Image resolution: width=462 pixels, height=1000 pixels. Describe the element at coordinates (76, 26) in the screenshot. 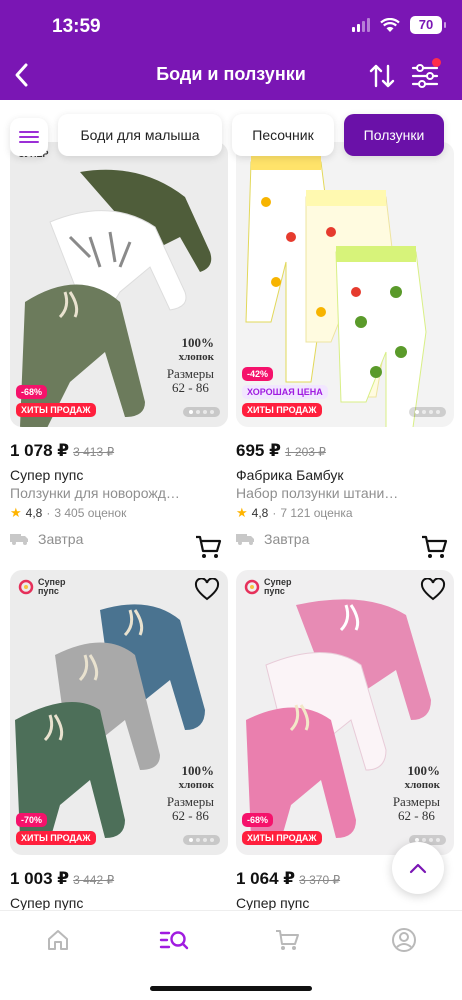

I see `status-time: 13:59` at that location.